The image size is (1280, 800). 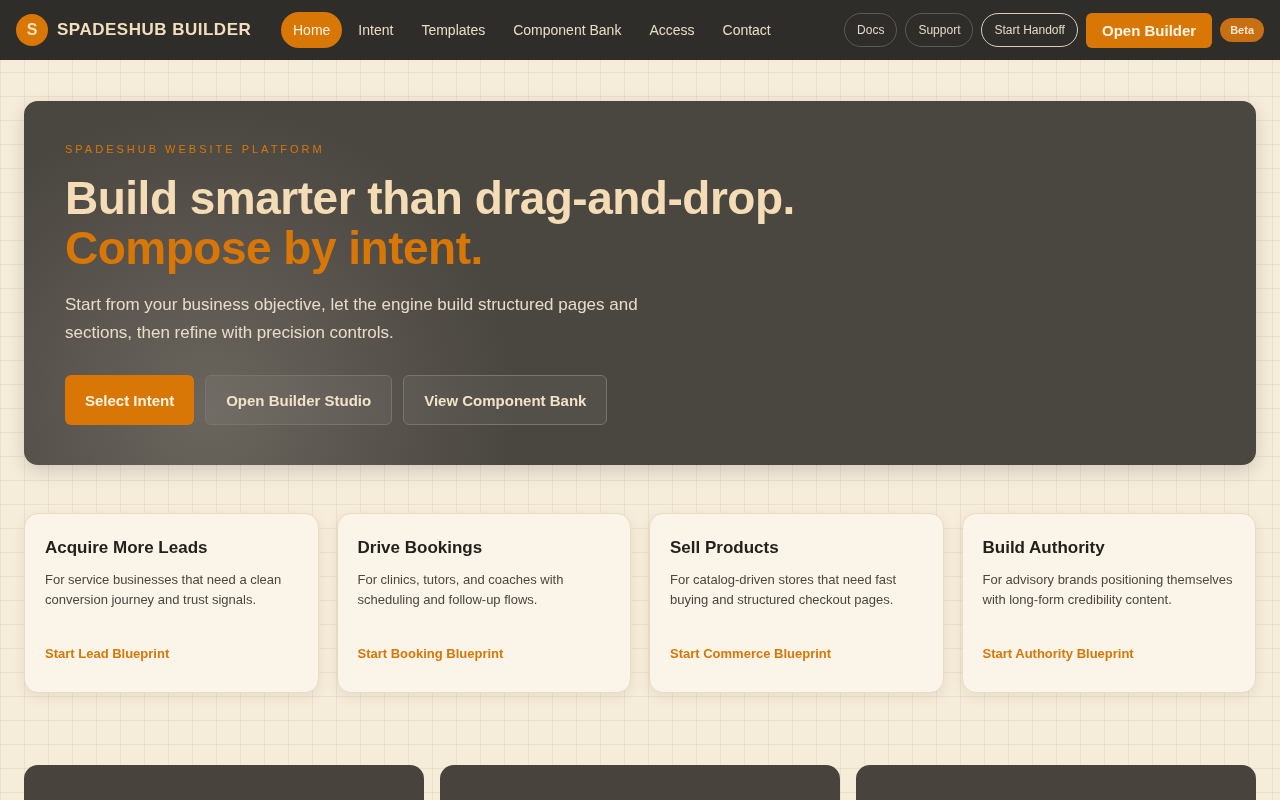 What do you see at coordinates (725, 548) in the screenshot?
I see `card-title: Sell Products` at bounding box center [725, 548].